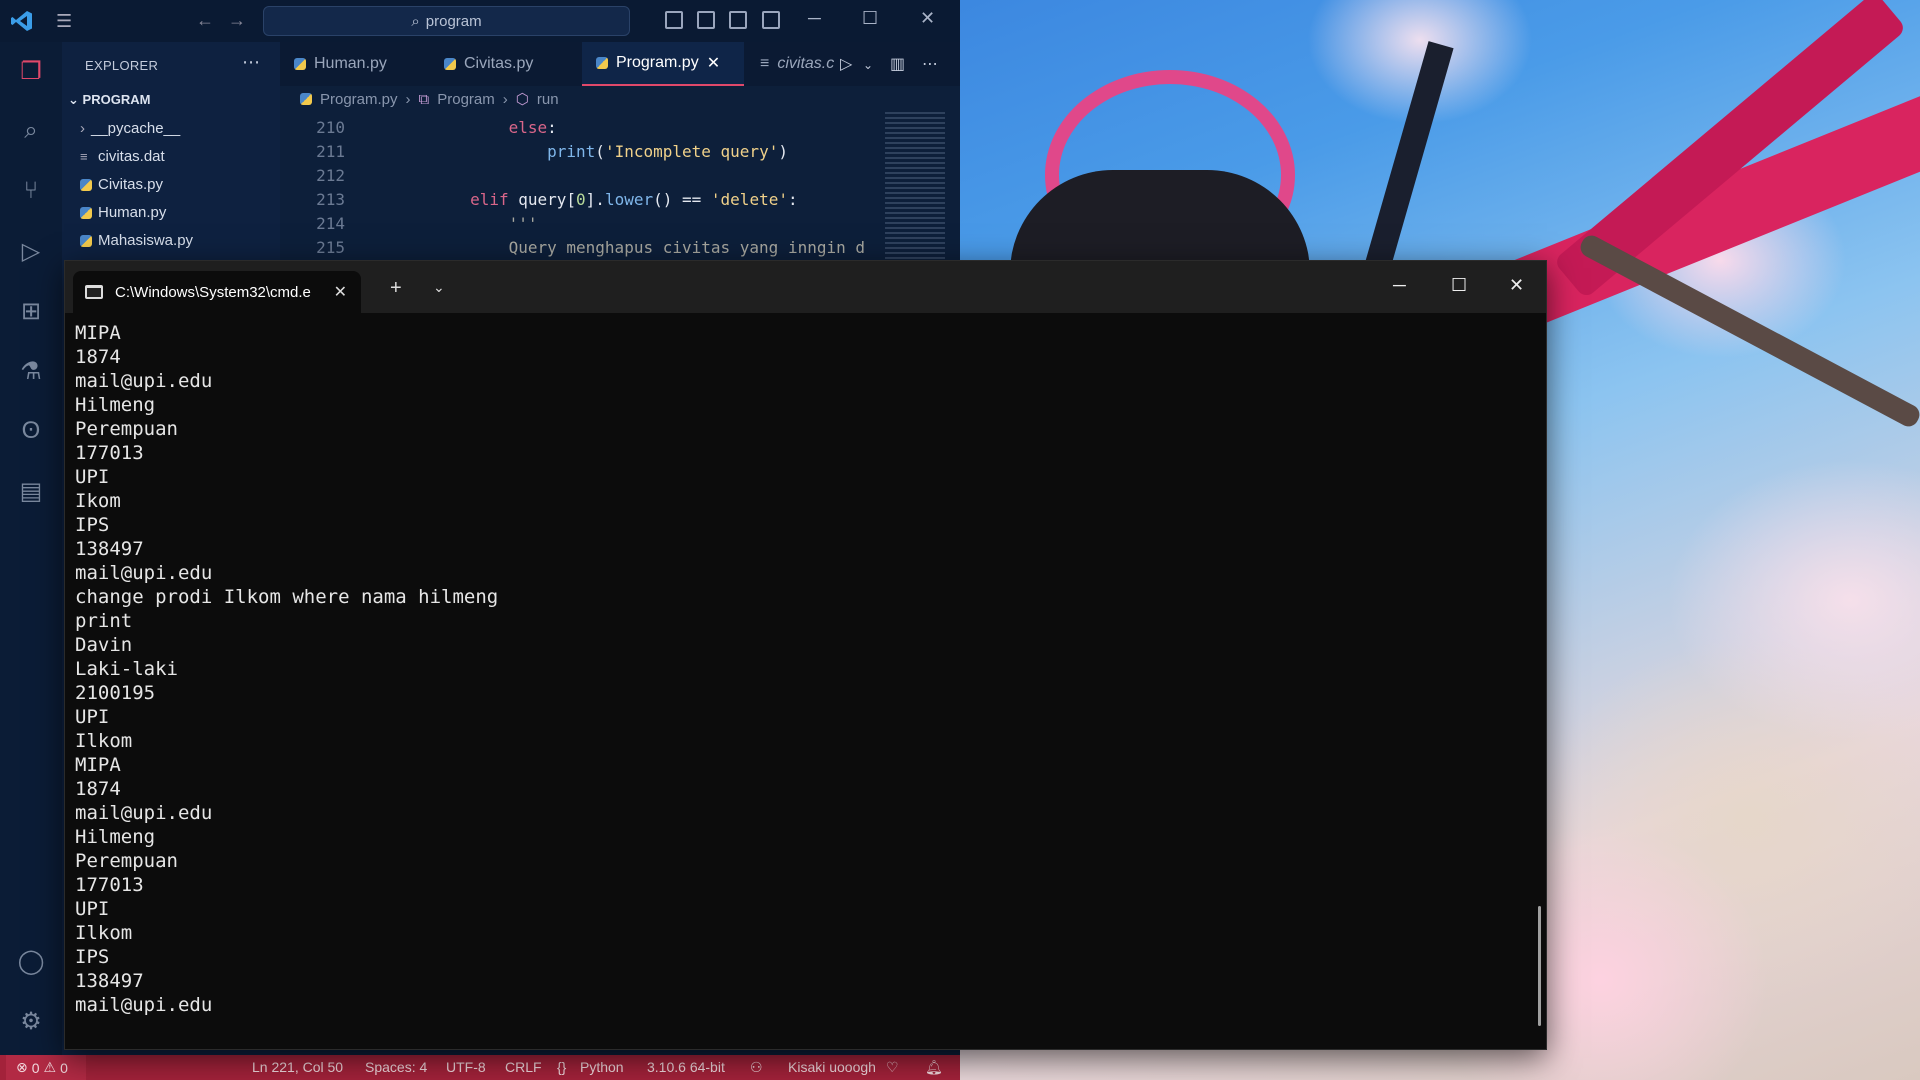 Image resolution: width=1920 pixels, height=1080 pixels. I want to click on sidebar-item-civitas-py: Civitas.py, so click(121, 184).